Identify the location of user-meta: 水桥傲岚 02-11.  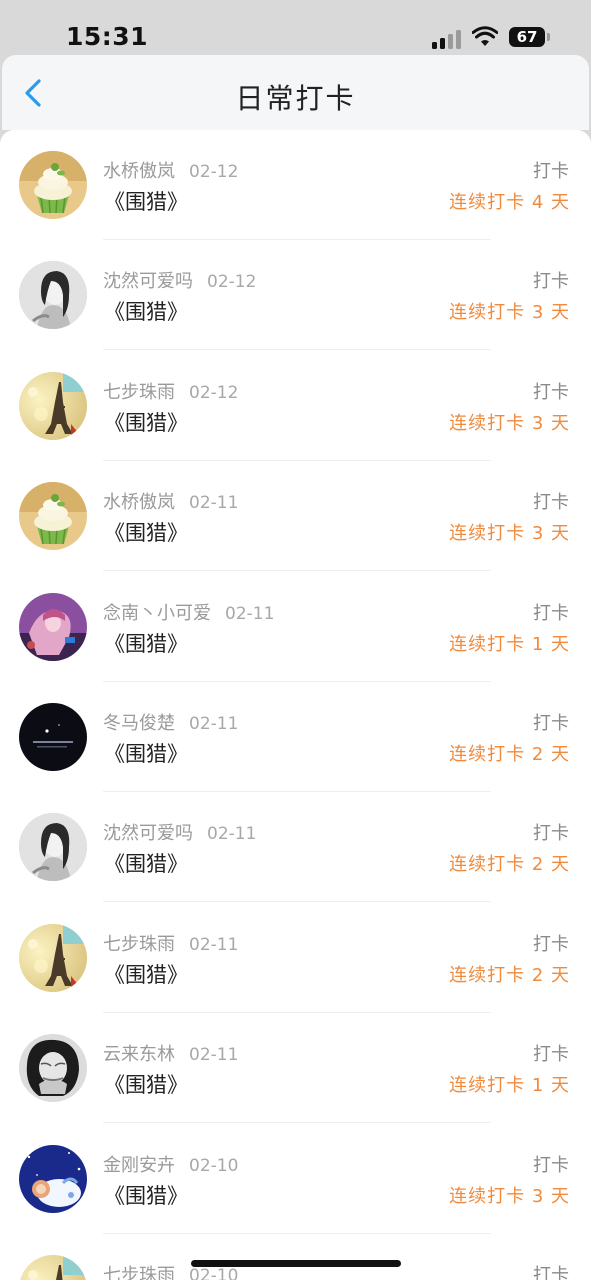
(170, 501).